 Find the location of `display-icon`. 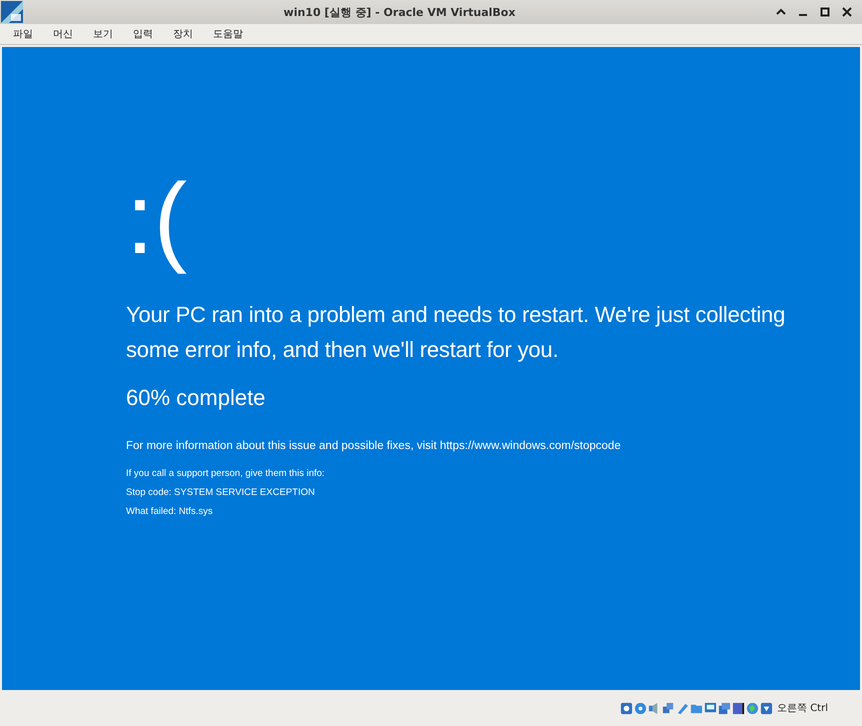

display-icon is located at coordinates (711, 708).